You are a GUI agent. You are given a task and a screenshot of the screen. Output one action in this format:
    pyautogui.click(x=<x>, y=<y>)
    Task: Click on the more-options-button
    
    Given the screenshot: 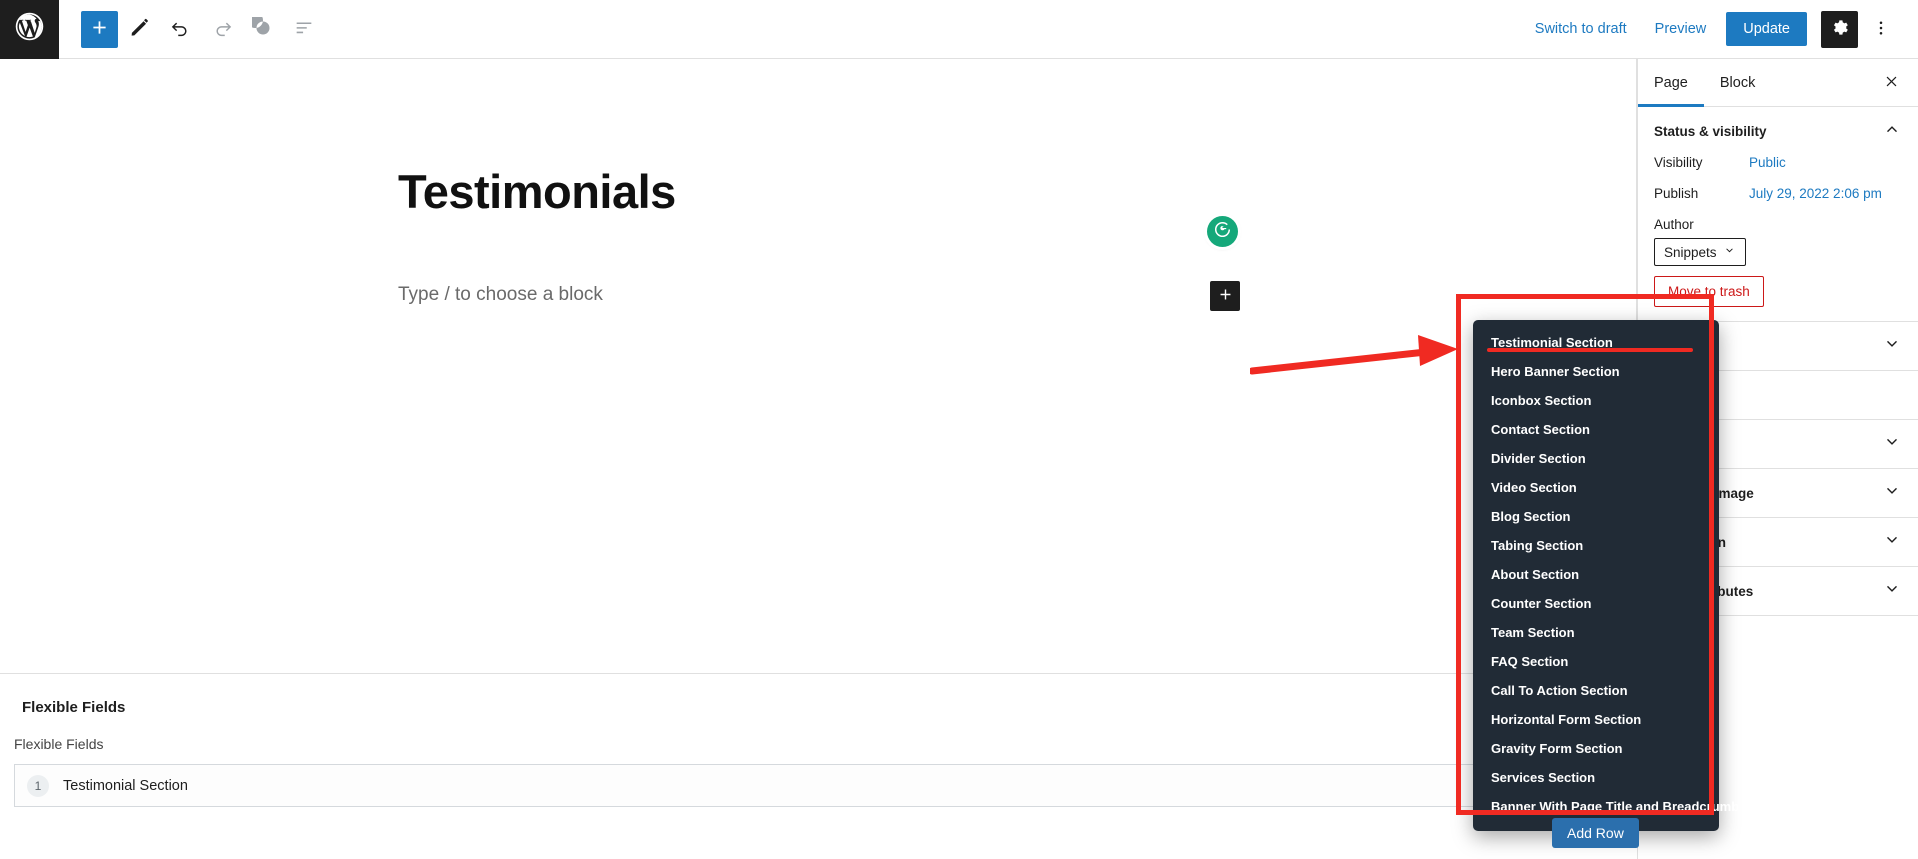 What is the action you would take?
    pyautogui.click(x=1881, y=29)
    